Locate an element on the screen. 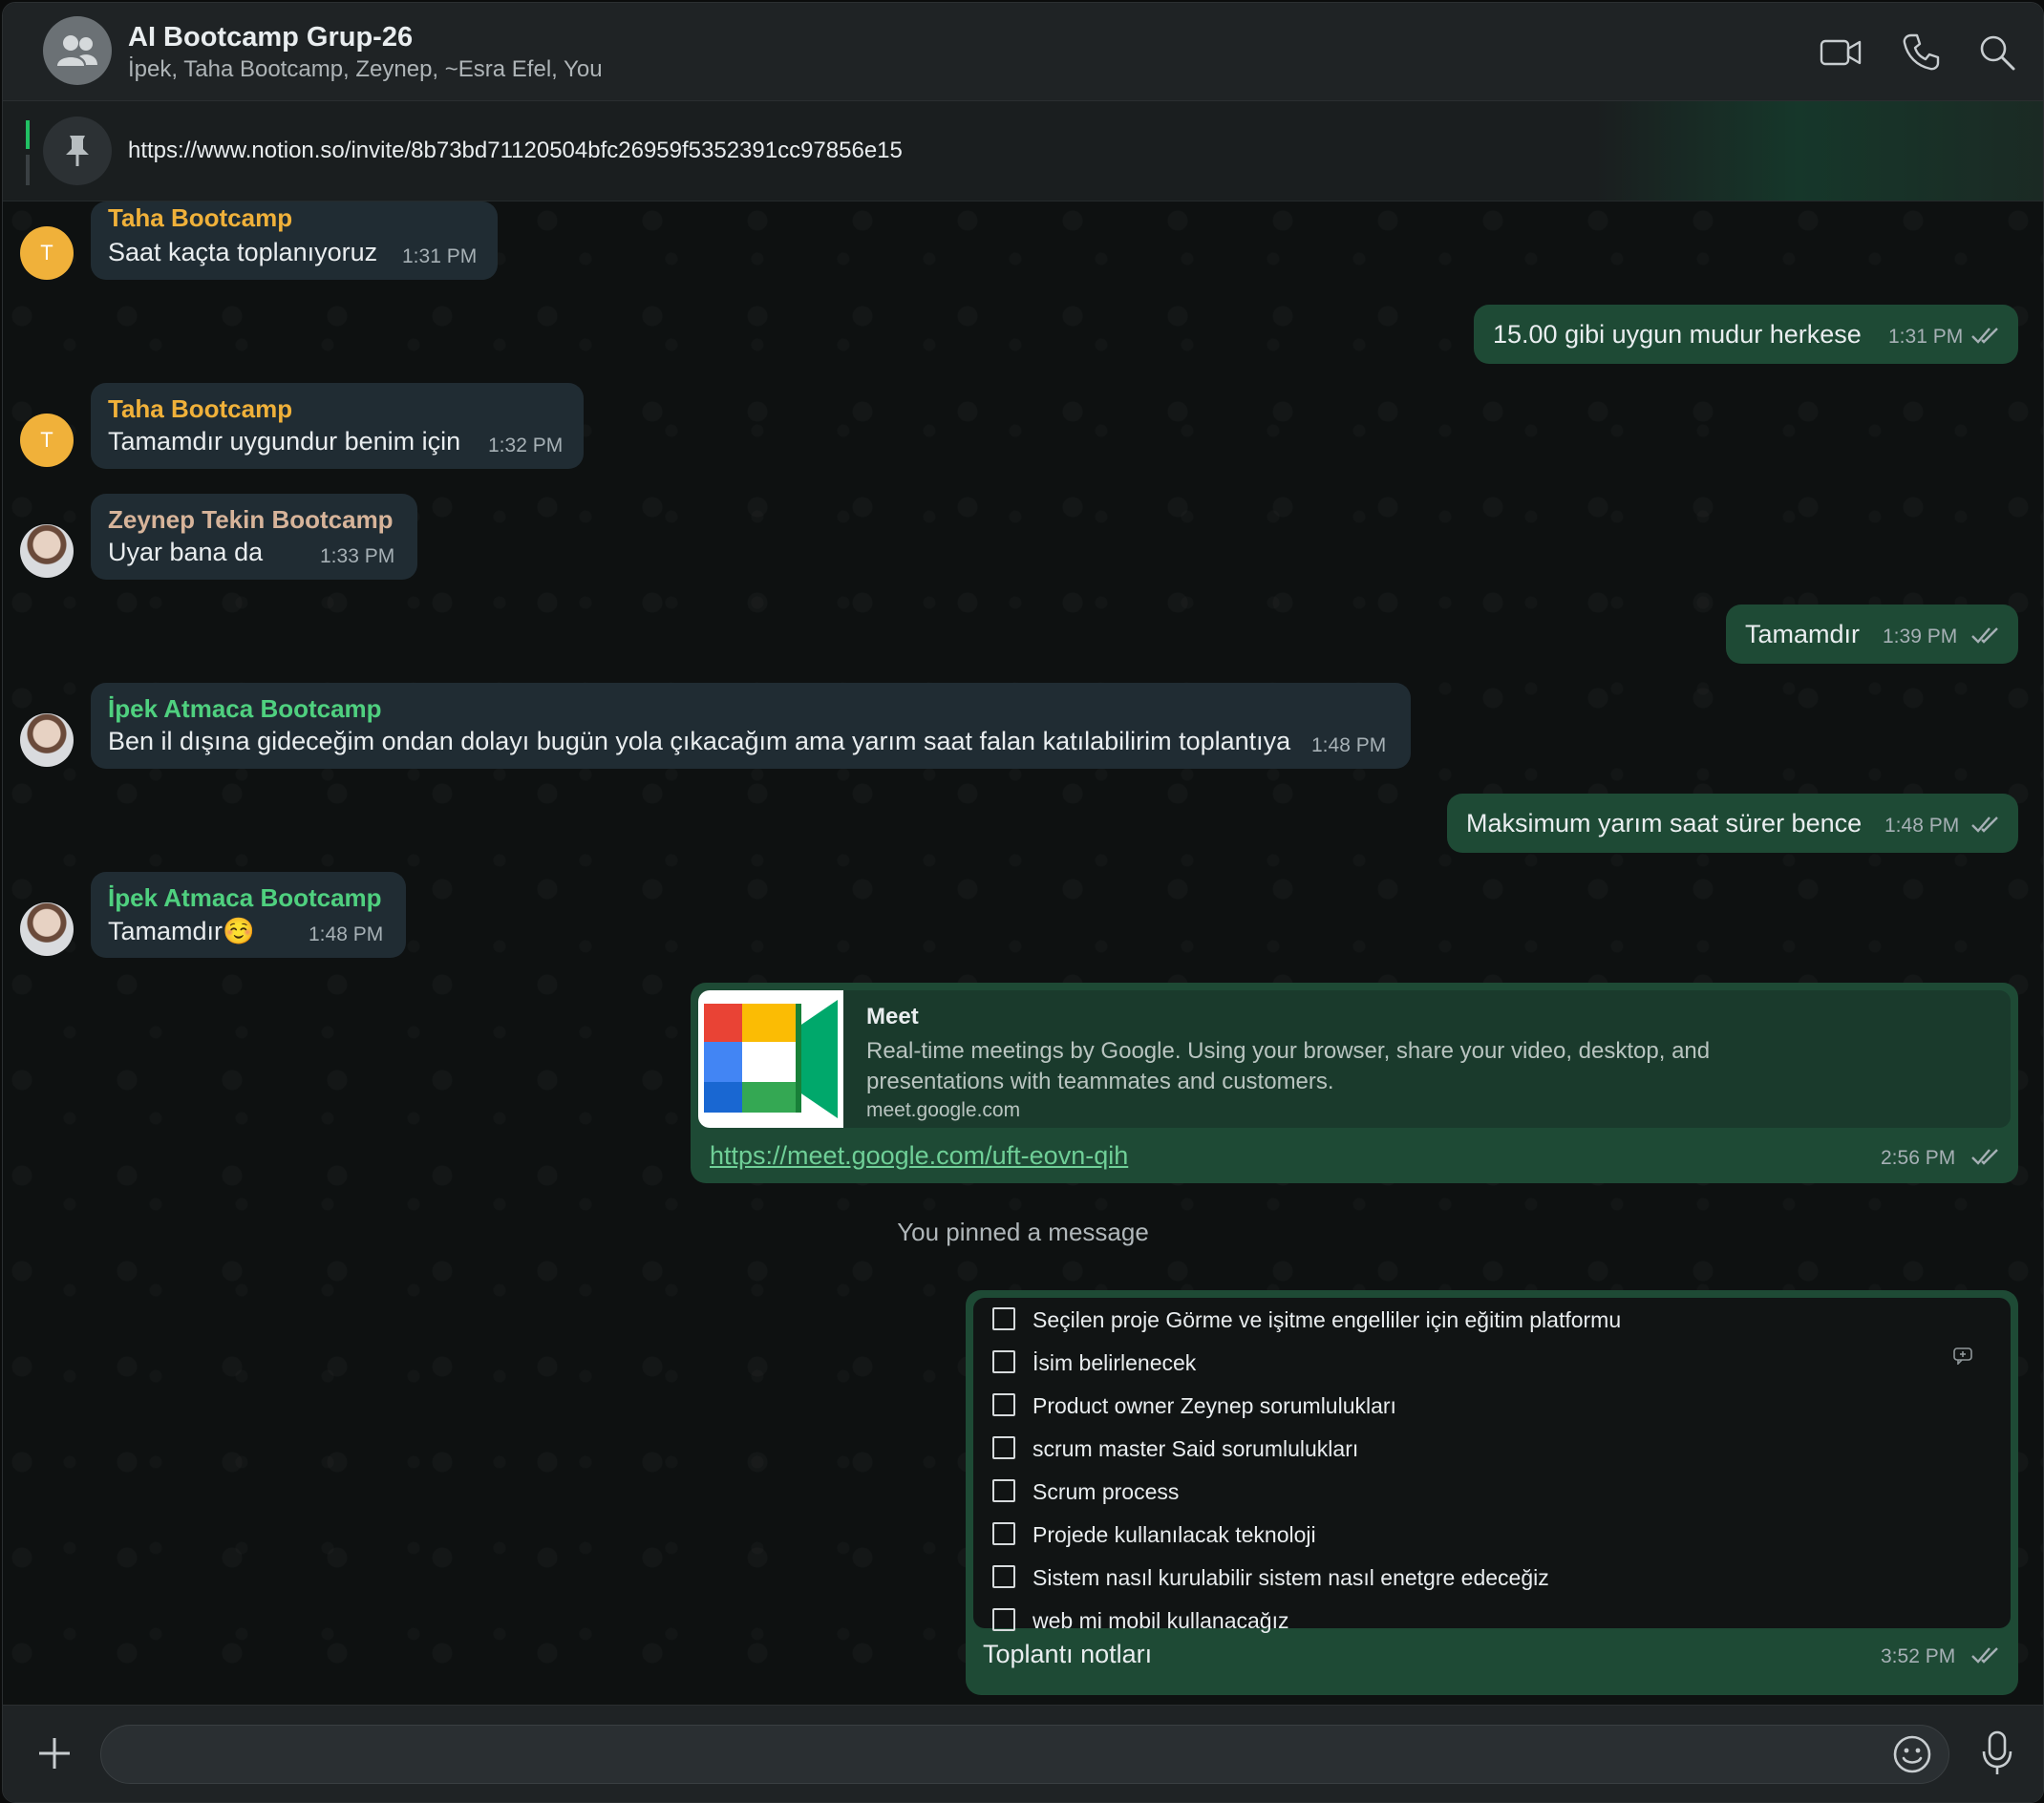 The image size is (2044, 1803). message-time: 3:52 PM is located at coordinates (1918, 1656).